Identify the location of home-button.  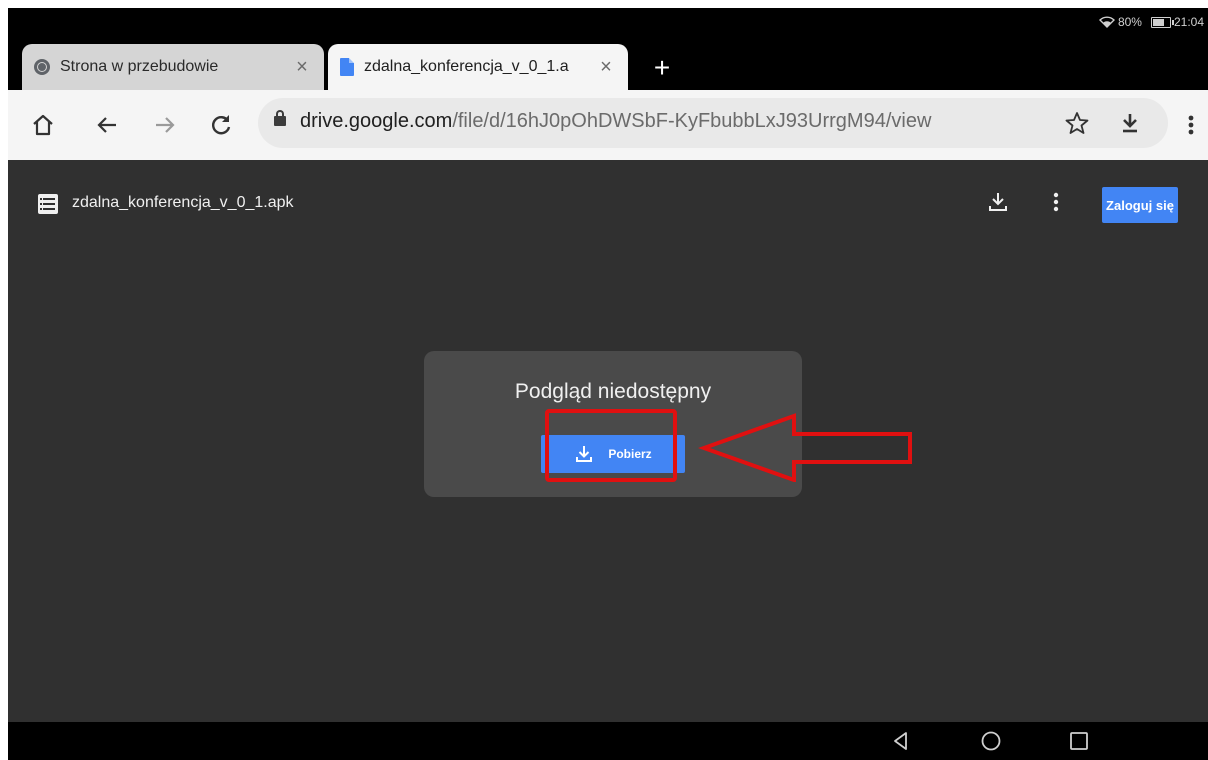
(43, 125).